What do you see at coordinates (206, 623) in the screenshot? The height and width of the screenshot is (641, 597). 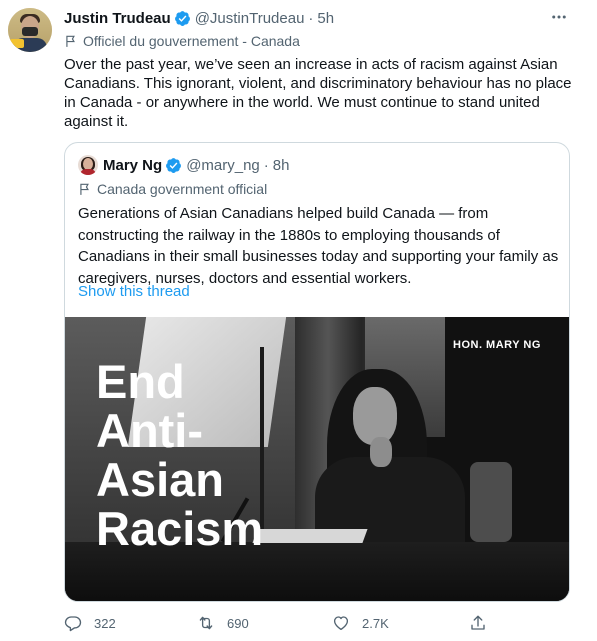 I see `retweet-icon` at bounding box center [206, 623].